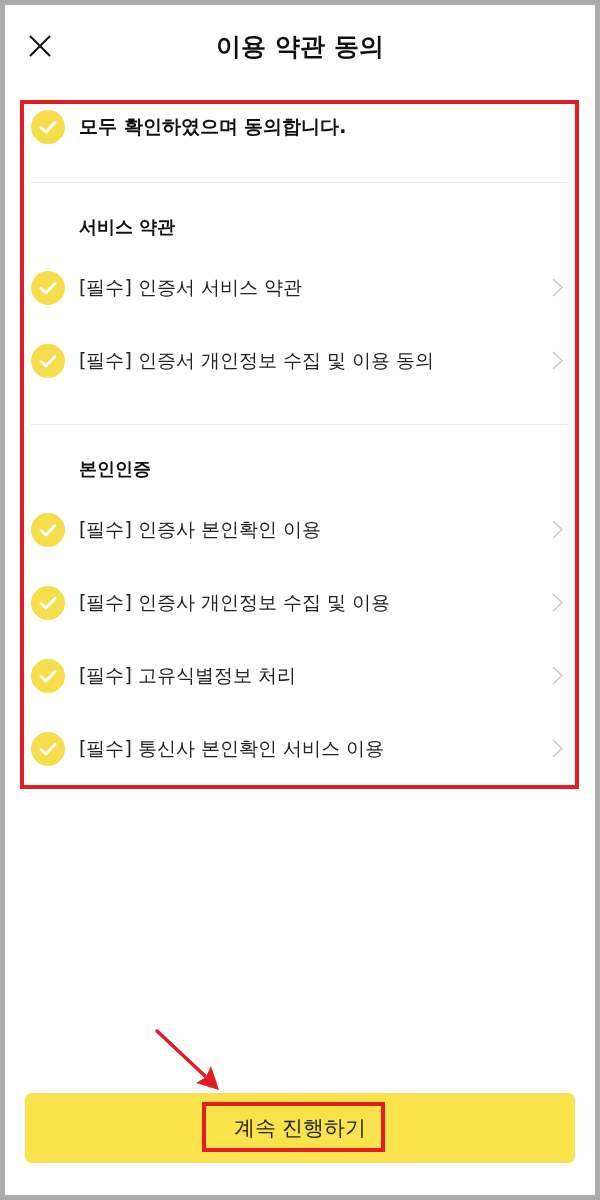 Image resolution: width=600 pixels, height=1200 pixels. I want to click on section-heading: 본인인증, so click(115, 469).